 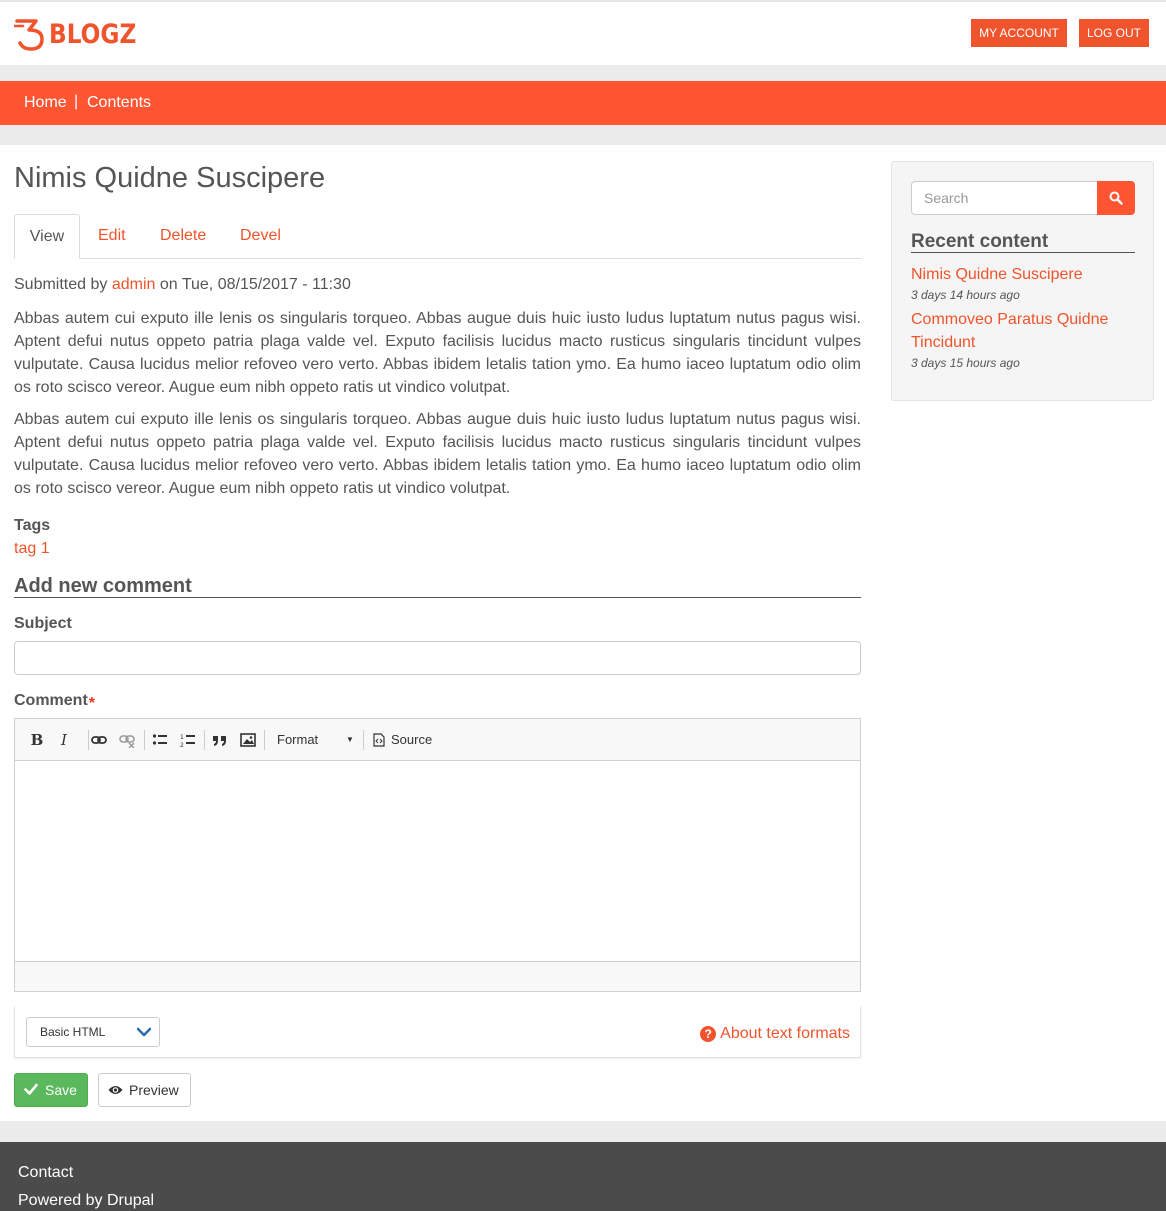 I want to click on site-header: BLOGZ MY ACCOUNT LOG OUT, so click(x=583, y=33).